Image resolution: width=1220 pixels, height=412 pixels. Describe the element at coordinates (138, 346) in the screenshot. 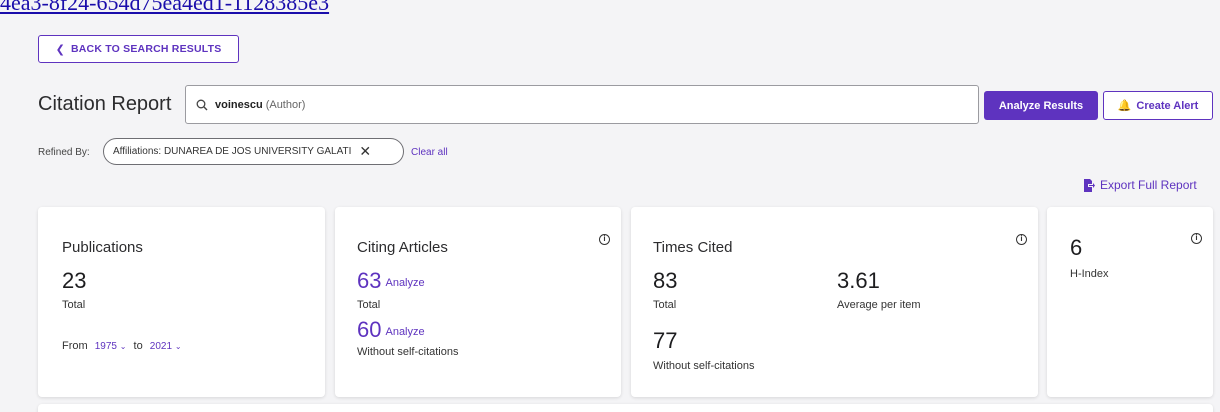

I see `to-label: to` at that location.